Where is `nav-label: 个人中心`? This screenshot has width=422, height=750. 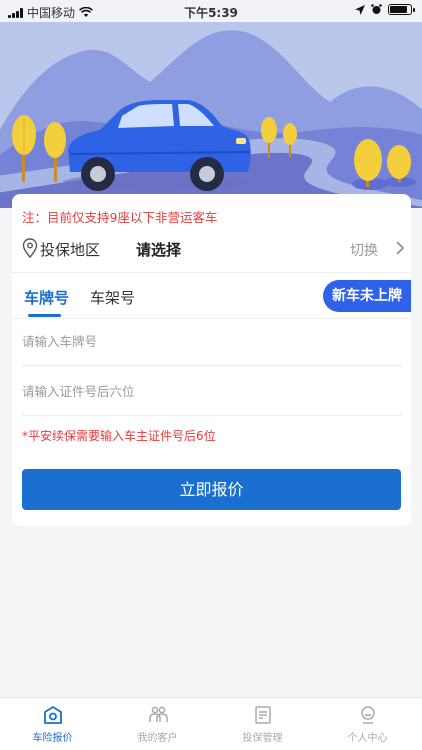 nav-label: 个人中心 is located at coordinates (367, 738).